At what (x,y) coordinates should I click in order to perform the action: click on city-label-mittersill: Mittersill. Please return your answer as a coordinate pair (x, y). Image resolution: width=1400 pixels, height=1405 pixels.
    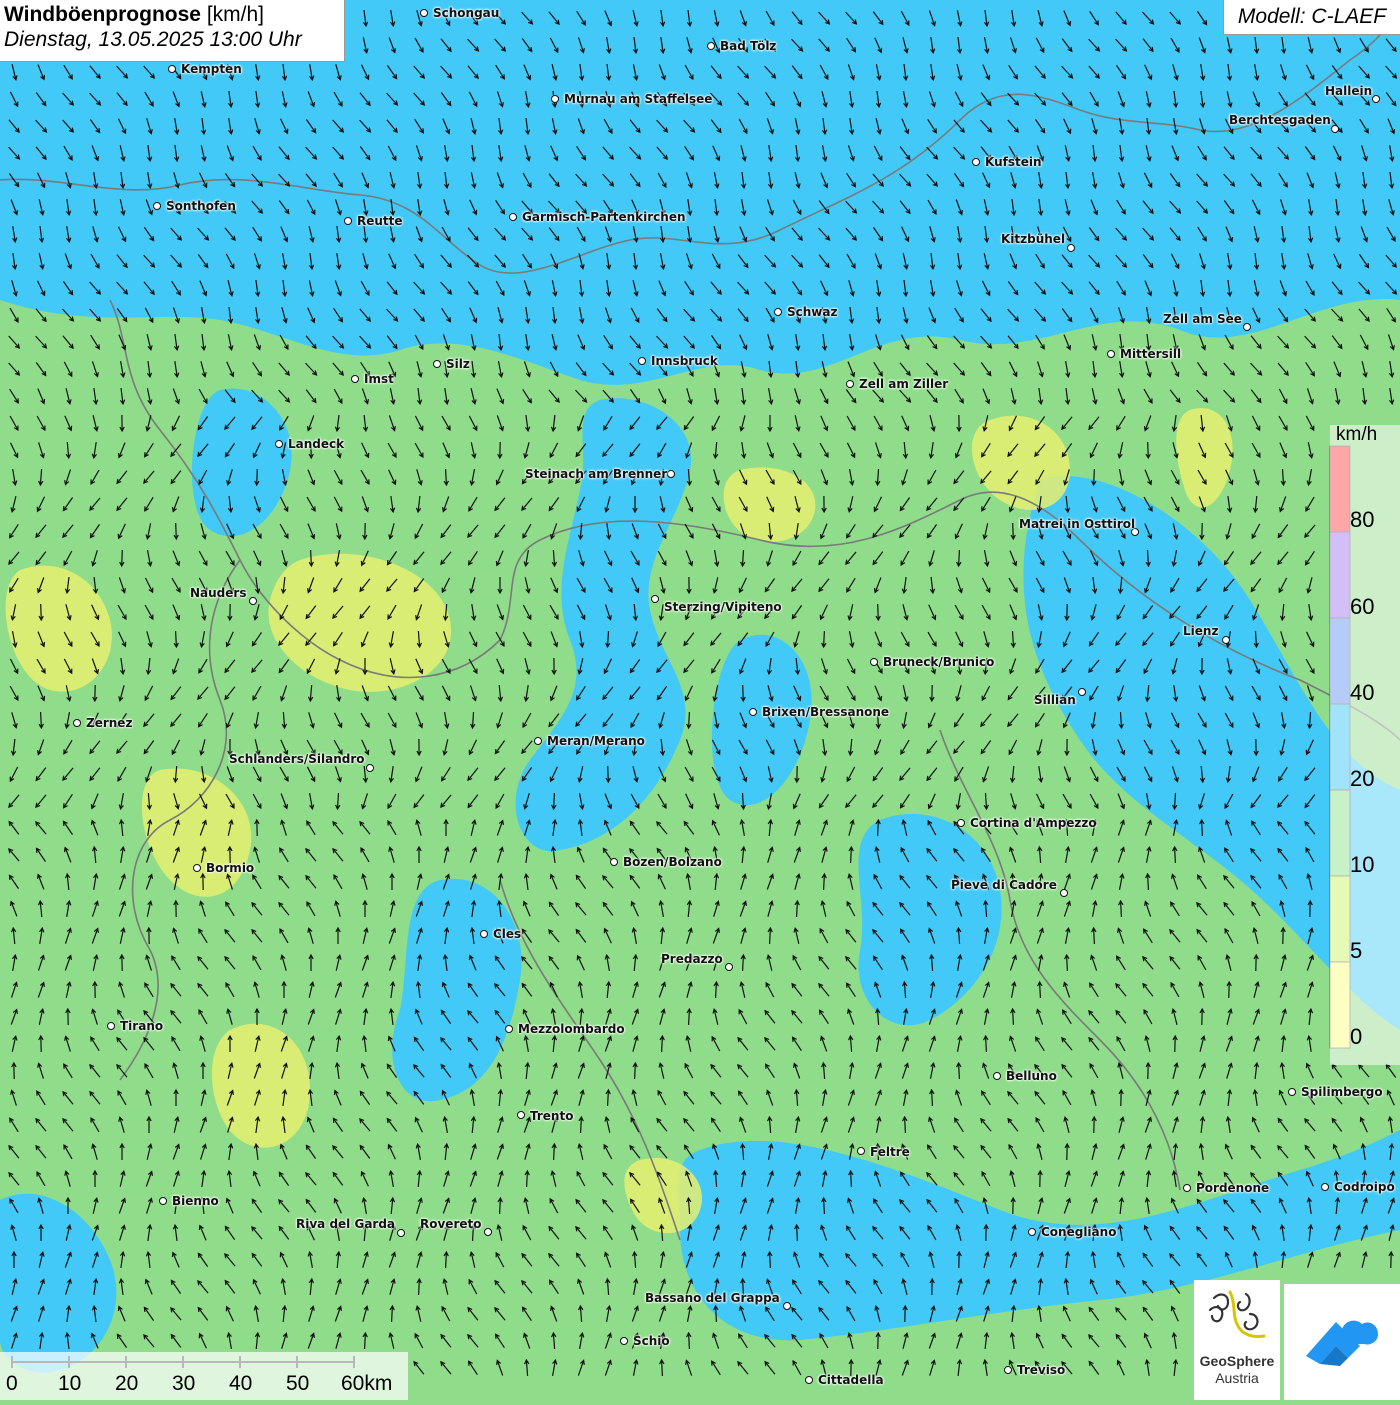
    Looking at the image, I should click on (1151, 354).